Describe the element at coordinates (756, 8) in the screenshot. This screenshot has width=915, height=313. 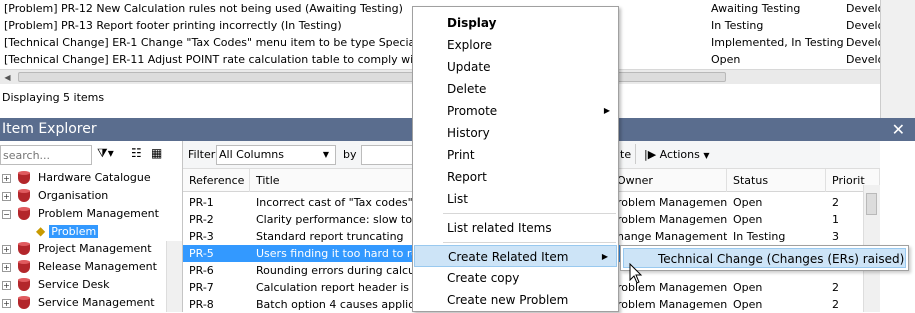
I see `list-item-status: Awaiting Testing` at that location.